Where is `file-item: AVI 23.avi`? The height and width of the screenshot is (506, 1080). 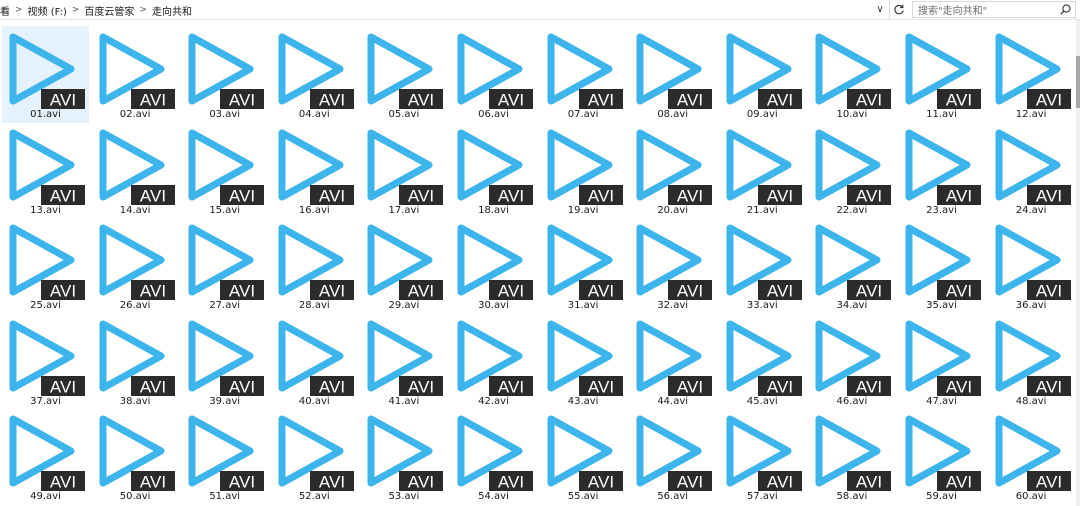 file-item: AVI 23.avi is located at coordinates (941, 170).